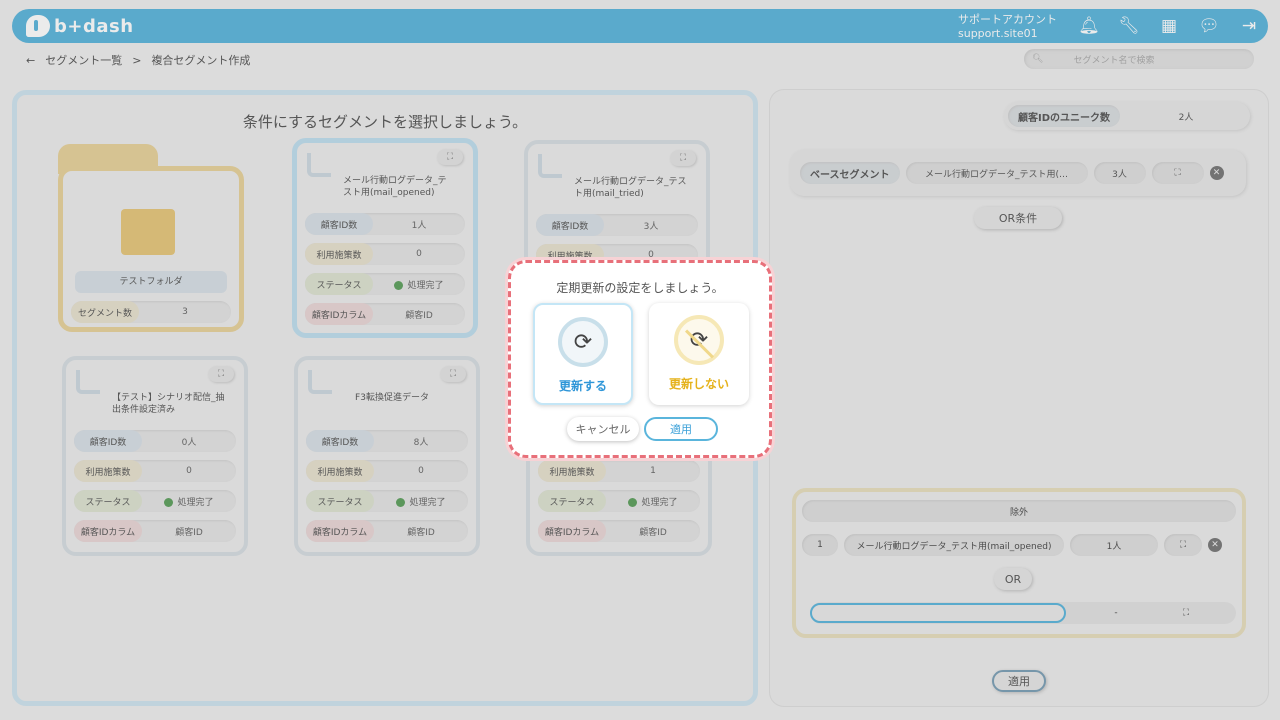  Describe the element at coordinates (582, 386) in the screenshot. I see `update-label: 更新する` at that location.